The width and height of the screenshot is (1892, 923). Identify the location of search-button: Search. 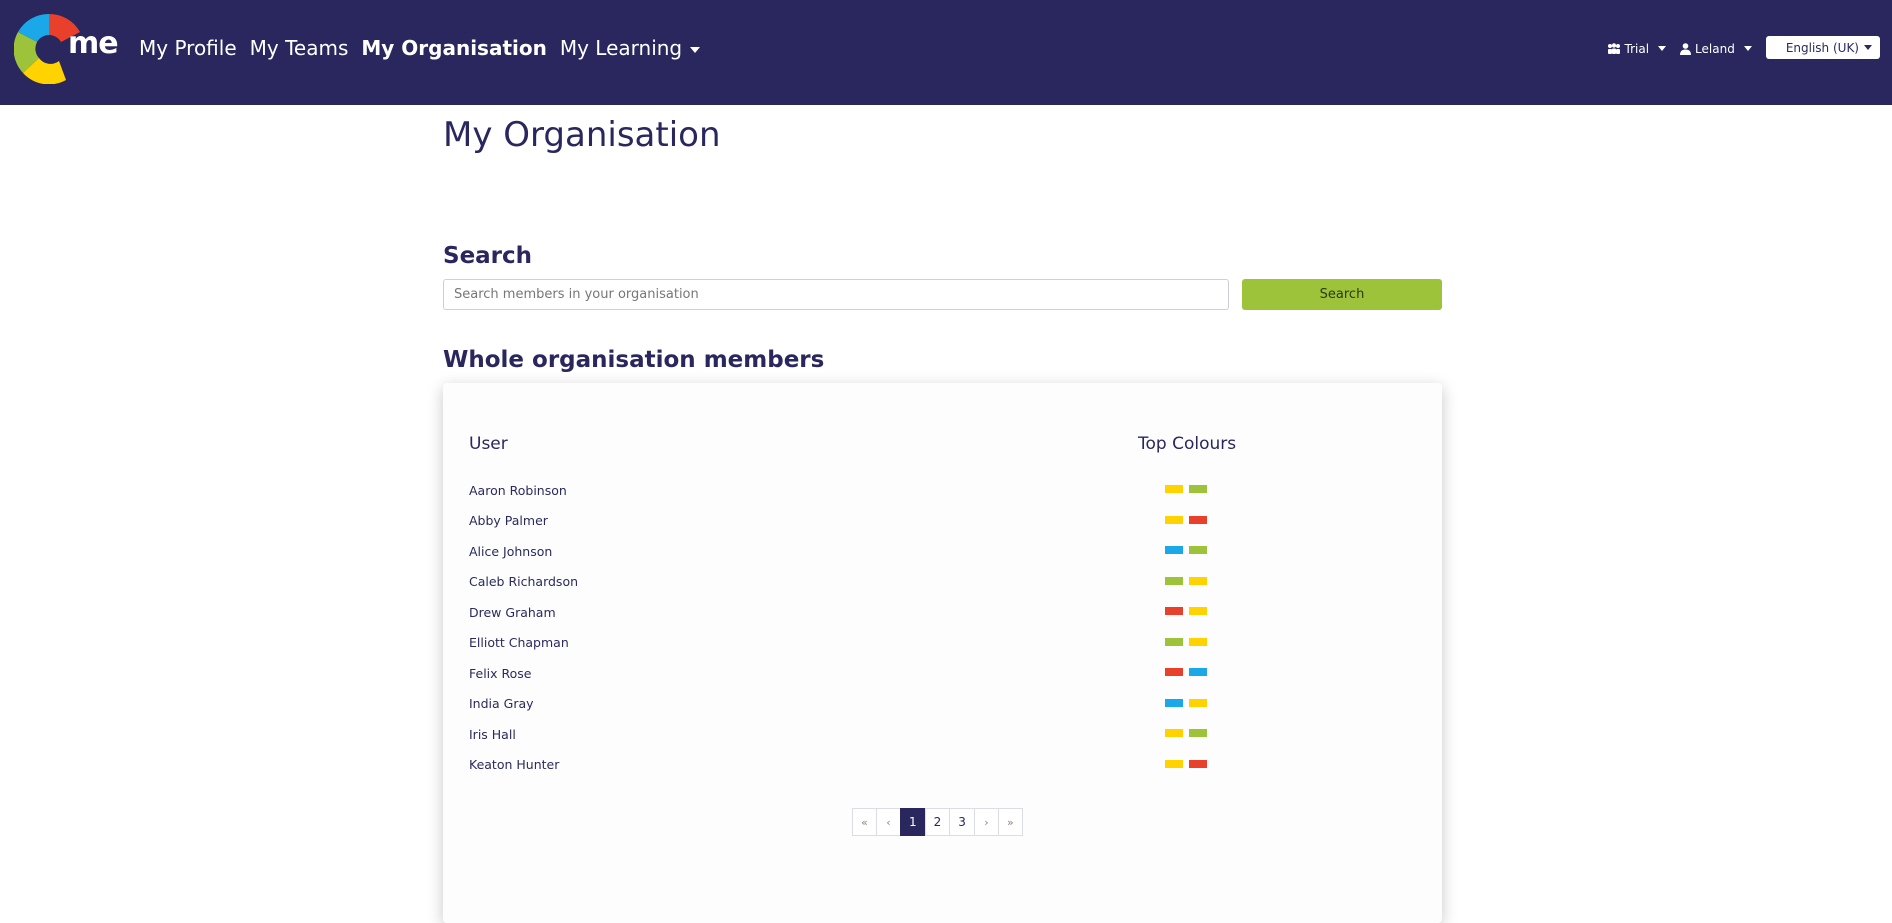
(1342, 294).